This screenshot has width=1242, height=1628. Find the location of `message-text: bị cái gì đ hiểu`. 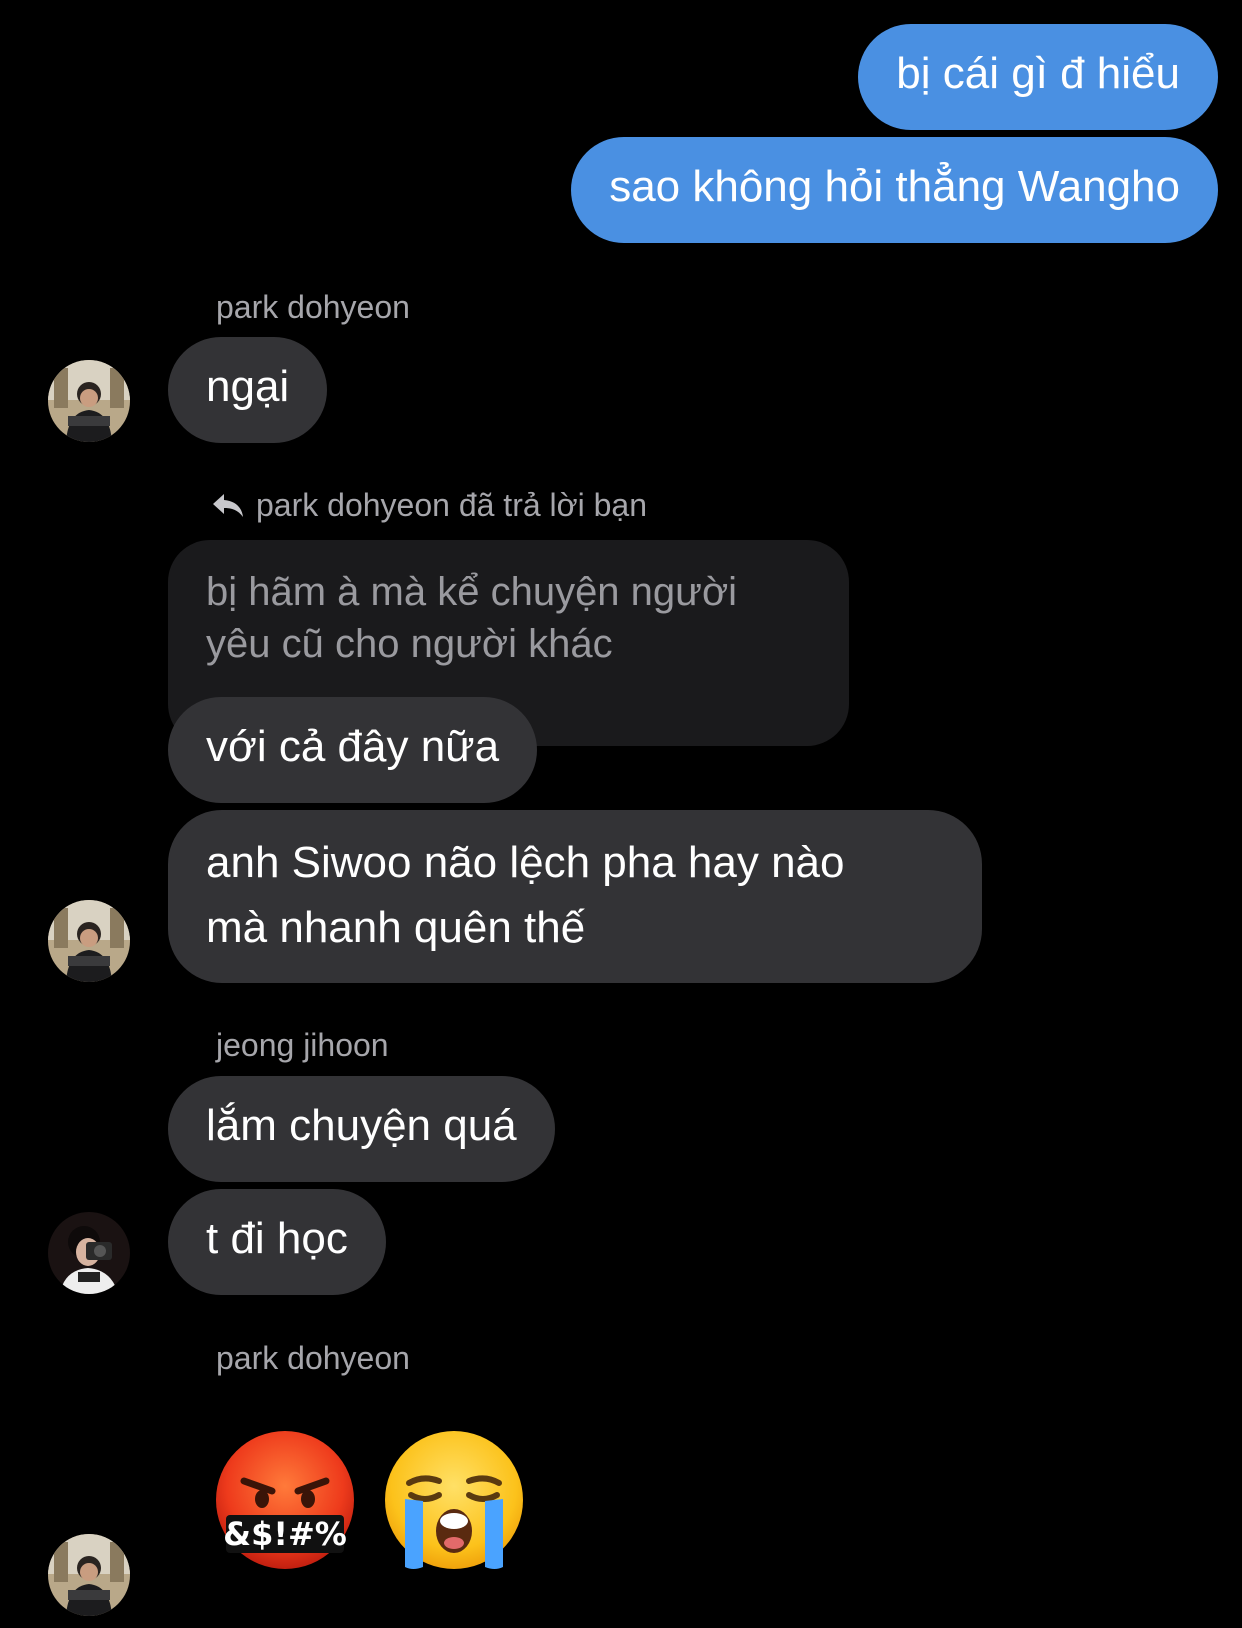

message-text: bị cái gì đ hiểu is located at coordinates (1038, 73).